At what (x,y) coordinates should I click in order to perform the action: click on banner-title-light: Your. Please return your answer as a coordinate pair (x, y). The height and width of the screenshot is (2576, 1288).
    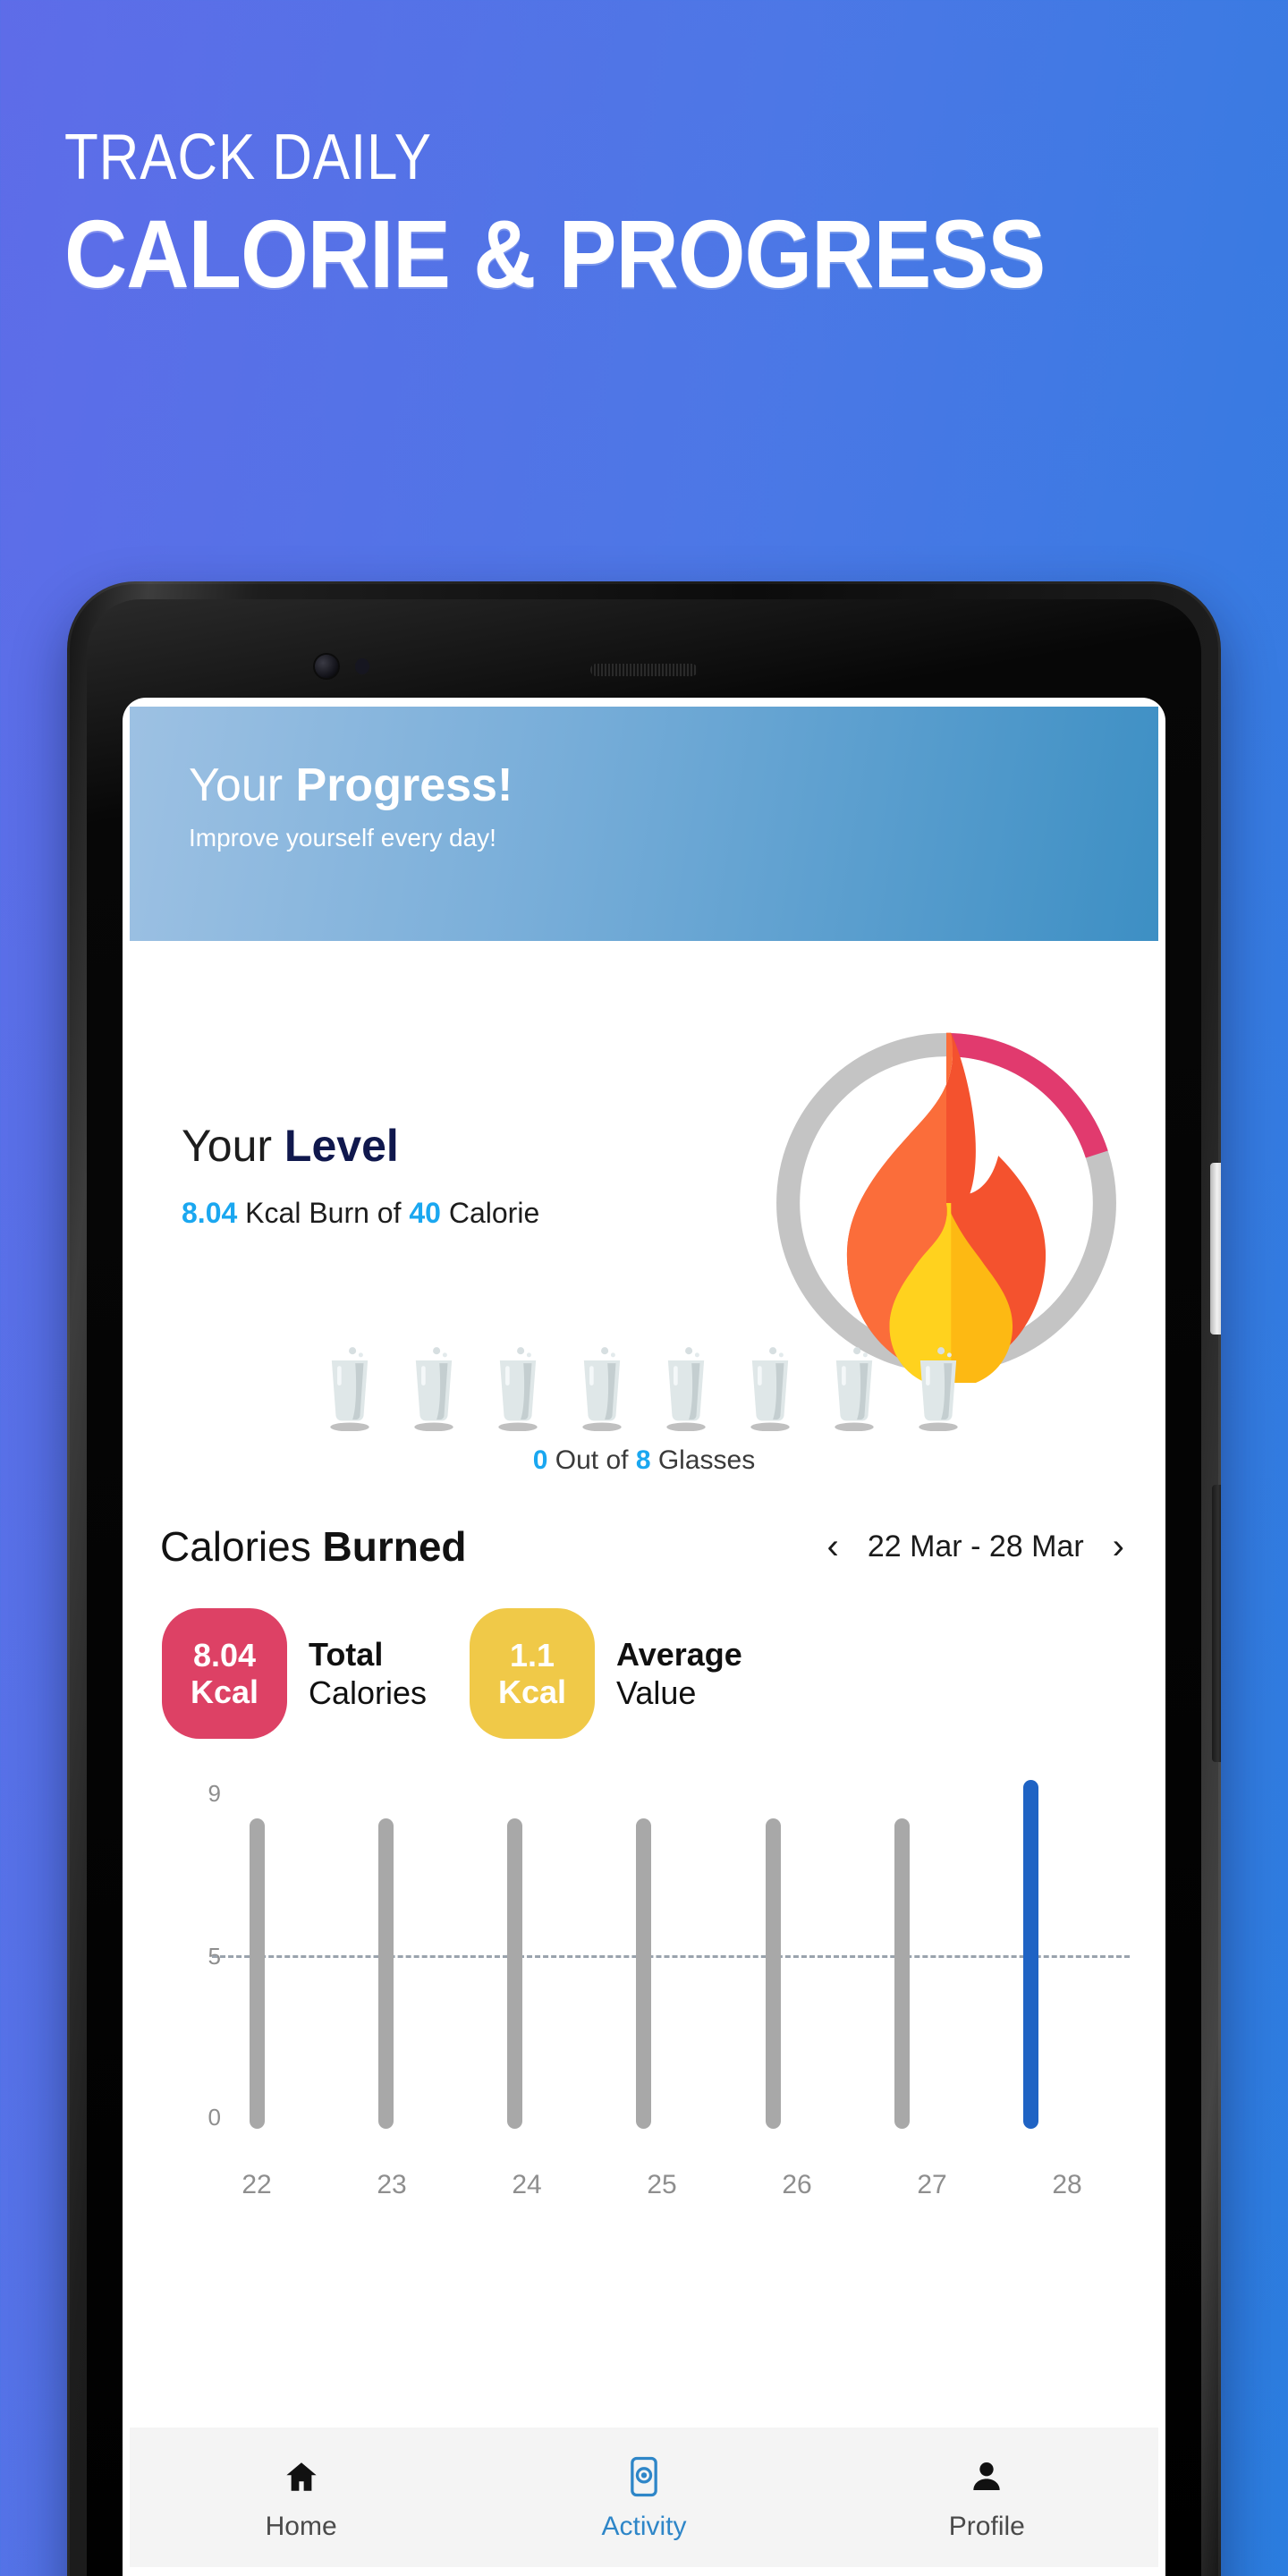
    Looking at the image, I should click on (242, 785).